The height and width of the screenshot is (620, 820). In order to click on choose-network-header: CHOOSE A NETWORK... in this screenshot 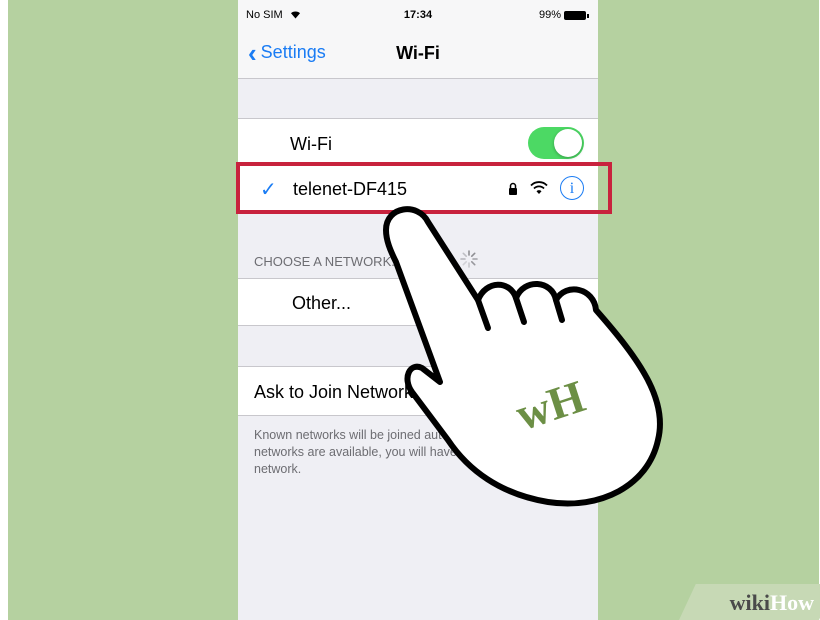, I will do `click(328, 261)`.